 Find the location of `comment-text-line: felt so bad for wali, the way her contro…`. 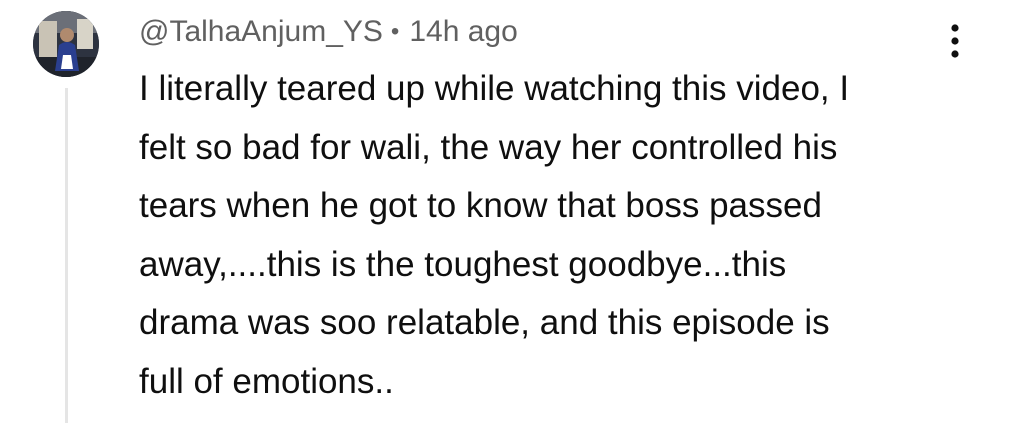

comment-text-line: felt so bad for wali, the way her contro… is located at coordinates (488, 147).